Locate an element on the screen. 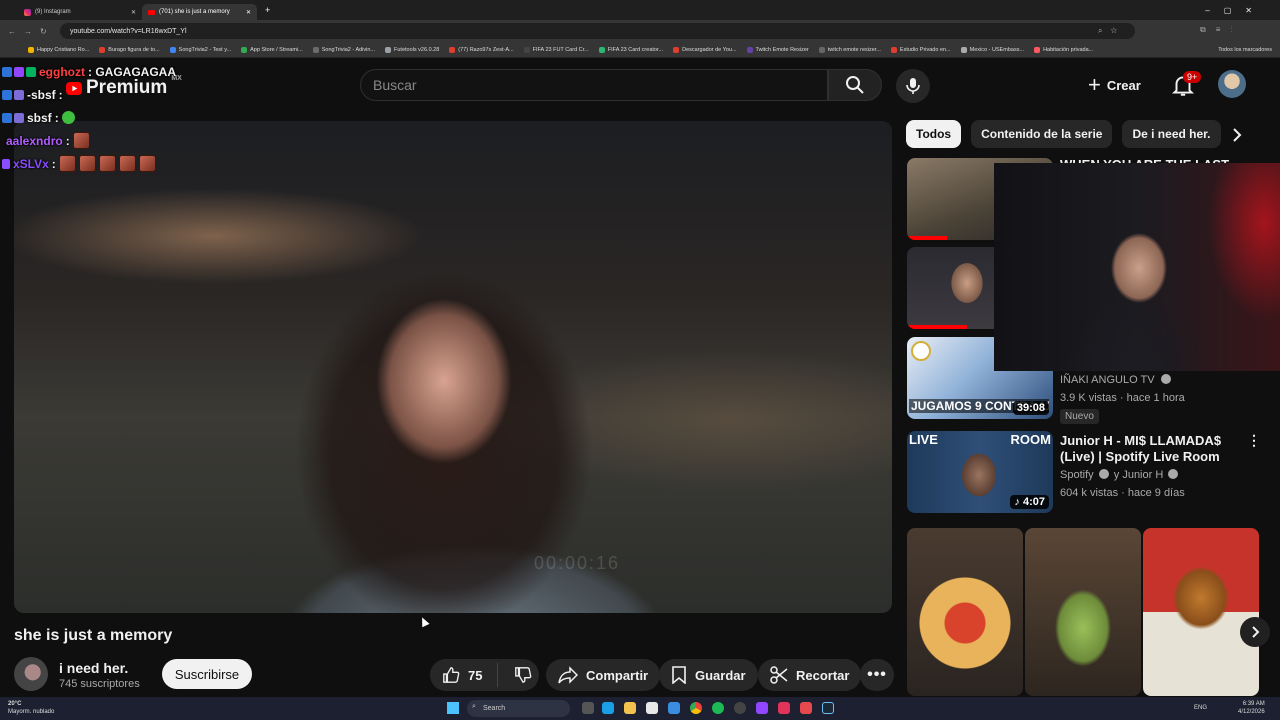 This screenshot has height=720, width=1280. create-button: + Crear is located at coordinates (1114, 84).